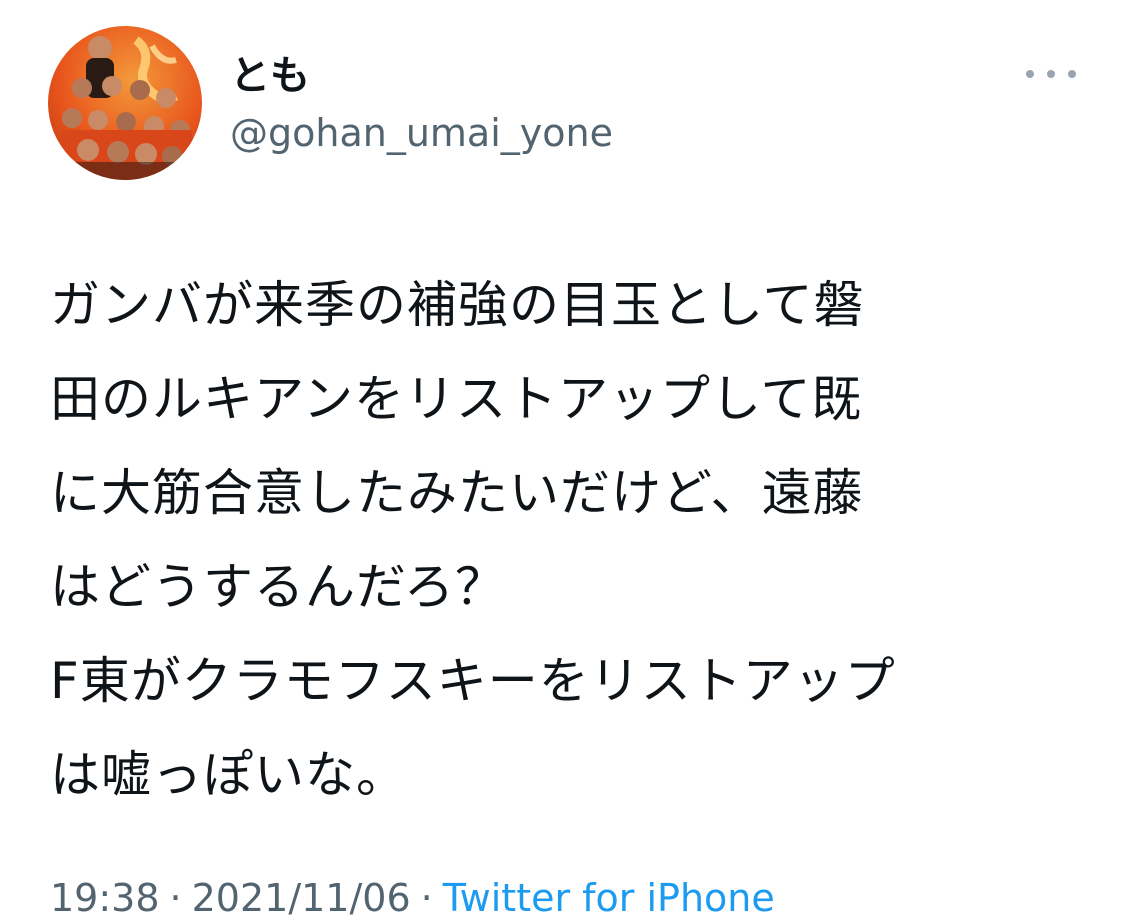 This screenshot has height=924, width=1125. I want to click on more-horizontal-icon, so click(1030, 74).